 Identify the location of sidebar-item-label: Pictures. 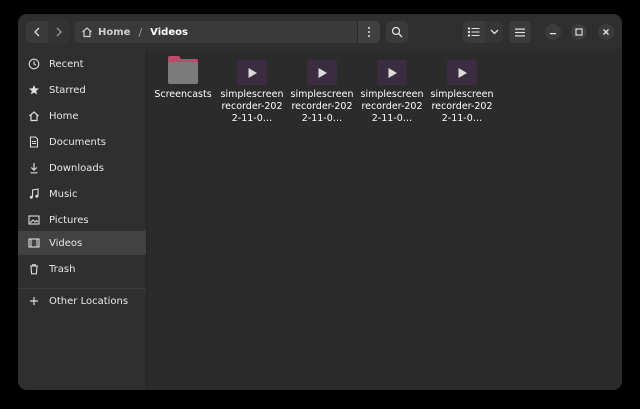
(69, 220).